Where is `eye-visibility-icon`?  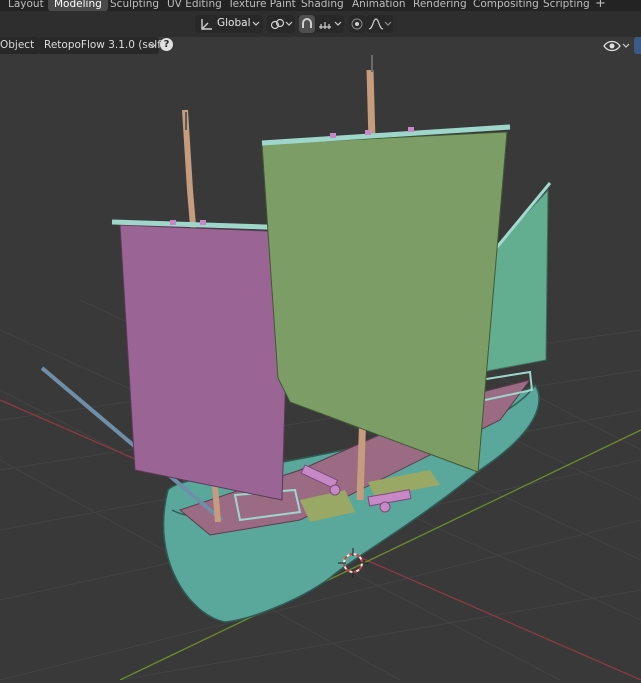 eye-visibility-icon is located at coordinates (612, 46).